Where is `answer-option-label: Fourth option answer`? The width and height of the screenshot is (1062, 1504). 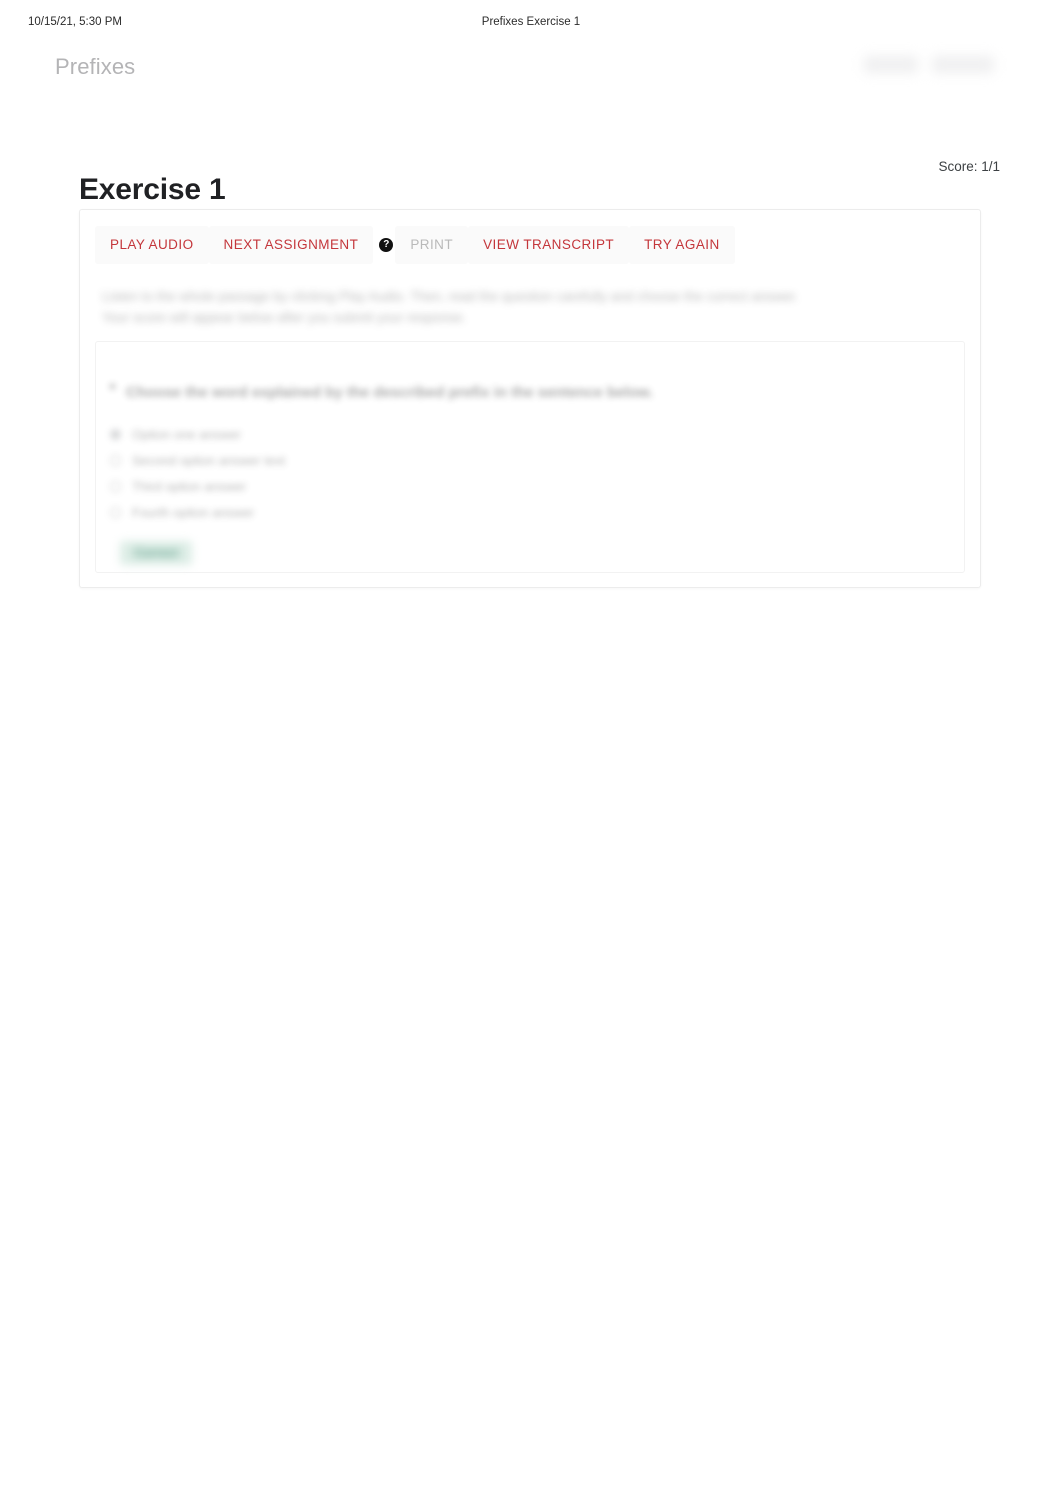 answer-option-label: Fourth option answer is located at coordinates (193, 512).